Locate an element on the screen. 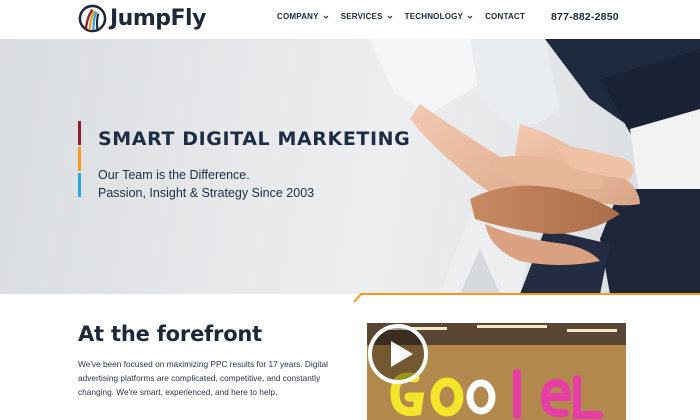 The height and width of the screenshot is (420, 700). phone-number-link: 877-882-2850 is located at coordinates (585, 17).